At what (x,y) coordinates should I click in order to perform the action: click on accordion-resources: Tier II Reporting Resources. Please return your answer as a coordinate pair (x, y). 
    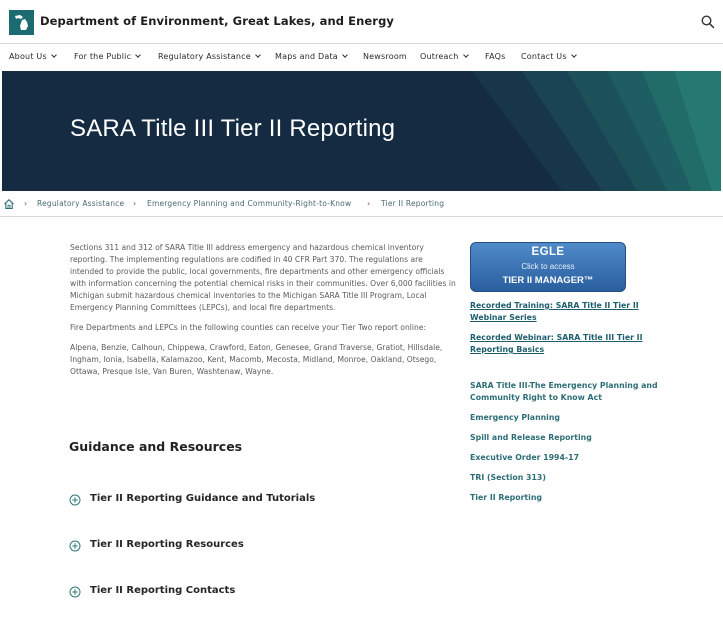
    Looking at the image, I should click on (259, 547).